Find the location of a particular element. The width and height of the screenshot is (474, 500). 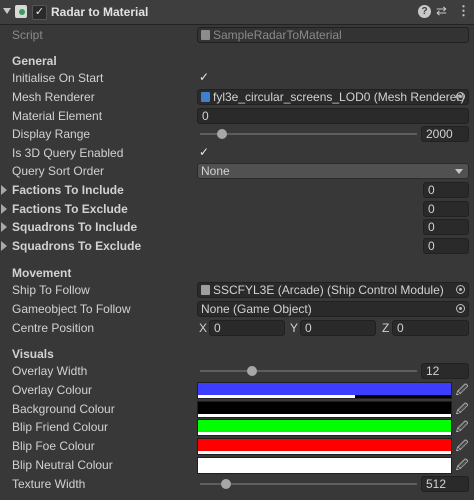

display-range-slider-thumb is located at coordinates (221, 134).